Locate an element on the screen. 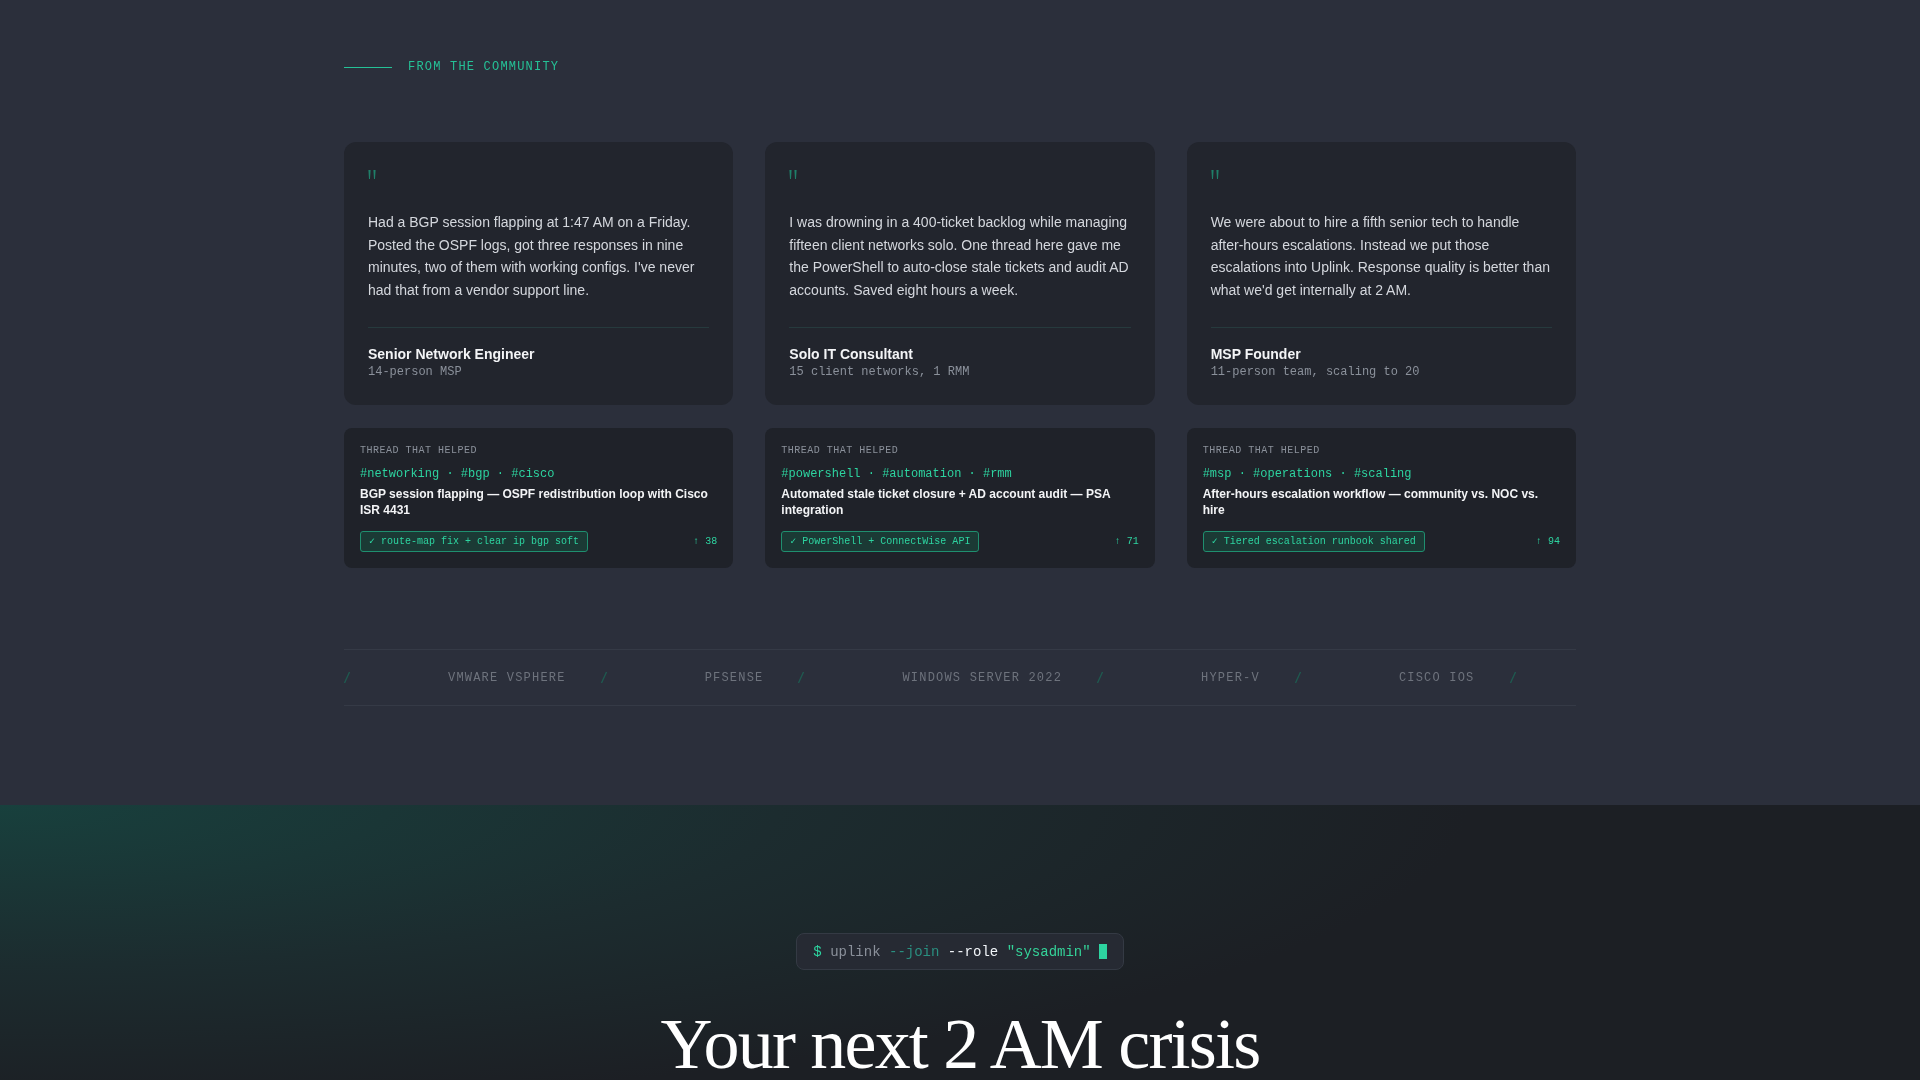 This screenshot has width=1920, height=1080. command-text: $ uplink --join --role "sysadmin" is located at coordinates (952, 952).